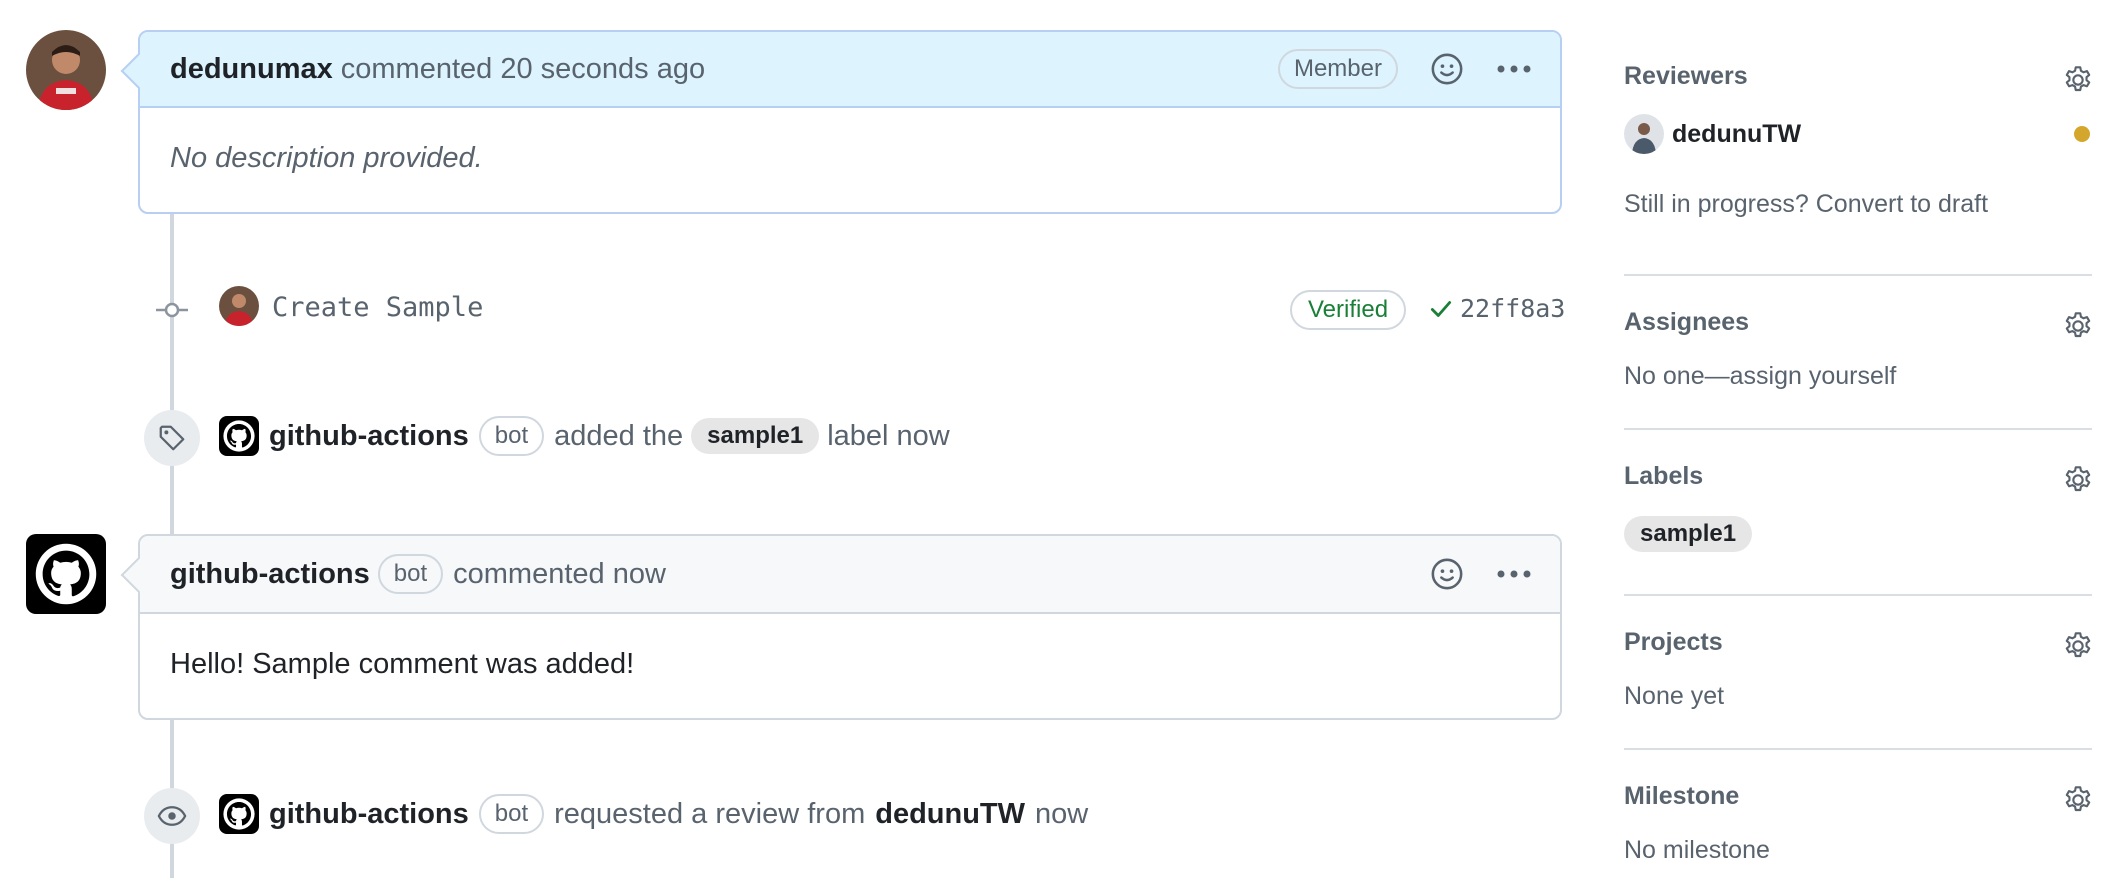  What do you see at coordinates (326, 158) in the screenshot?
I see `comment-body: No description provided.` at bounding box center [326, 158].